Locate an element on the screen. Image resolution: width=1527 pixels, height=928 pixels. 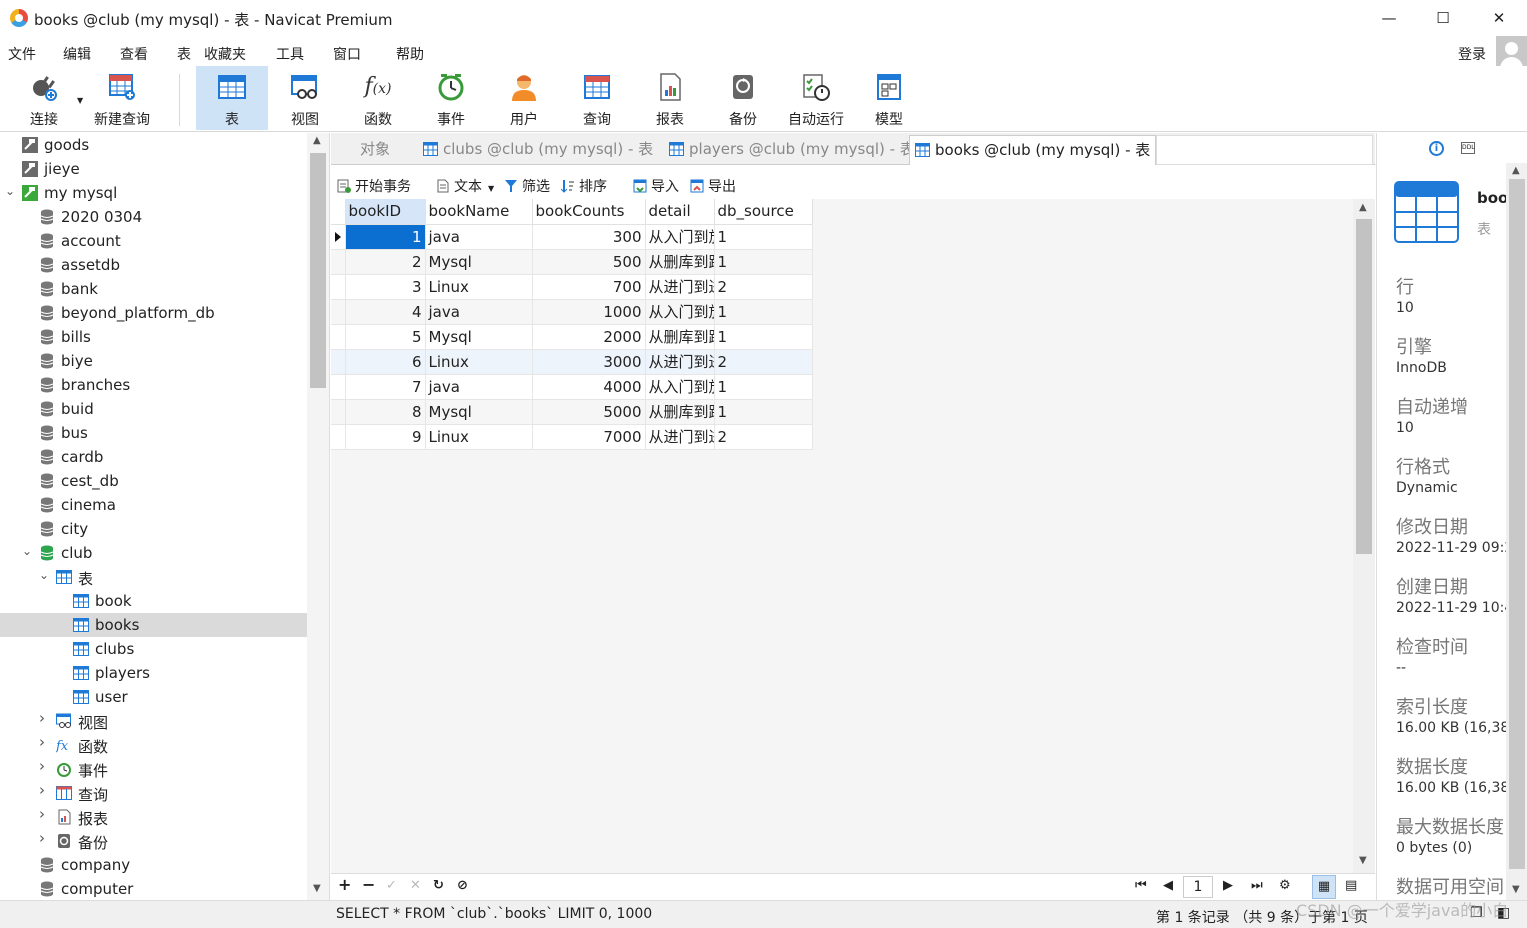
toolbar-table-button: 表 is located at coordinates (232, 98).